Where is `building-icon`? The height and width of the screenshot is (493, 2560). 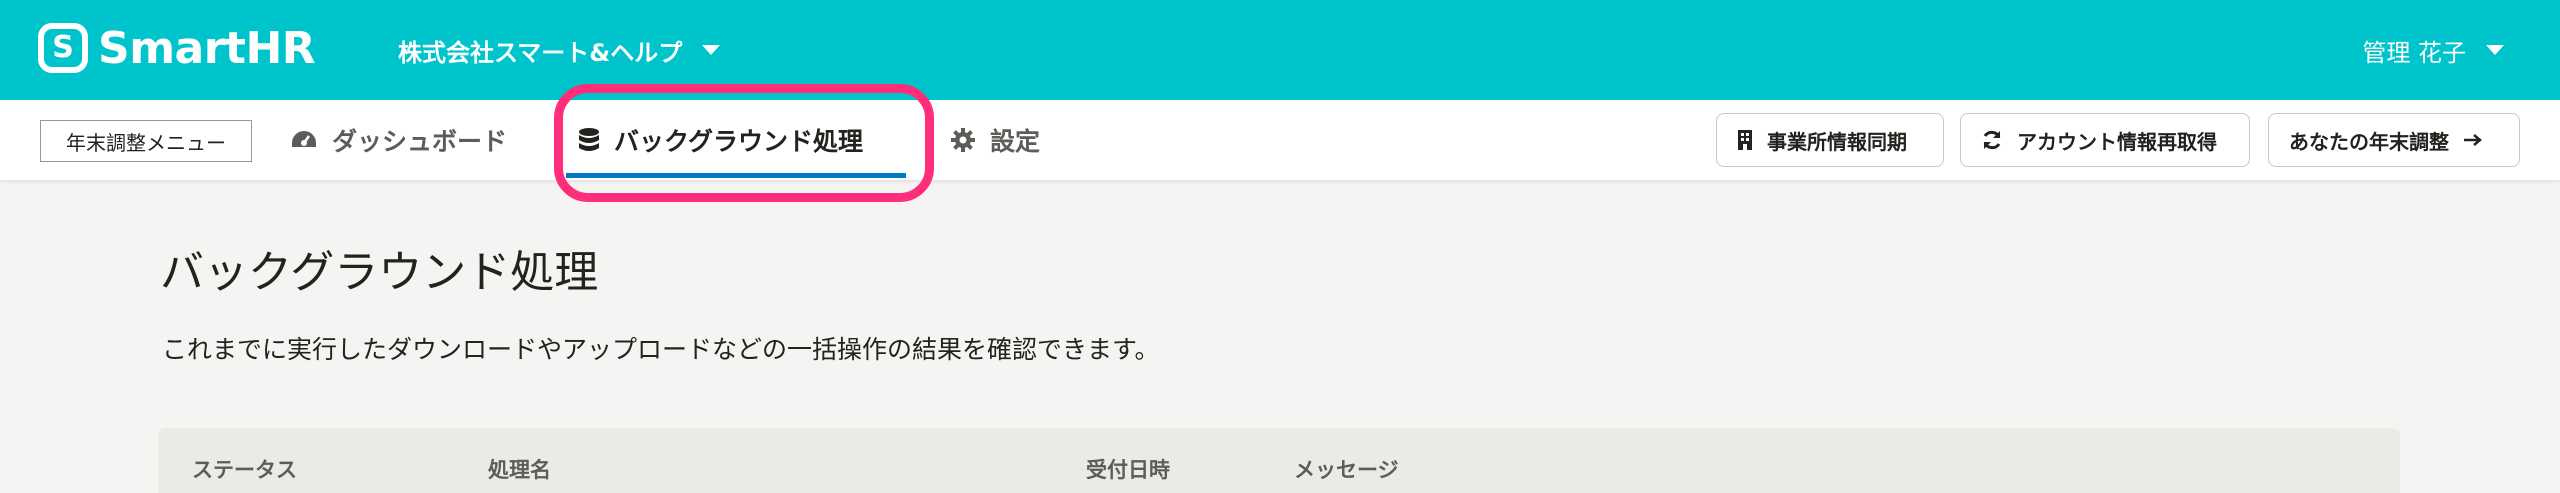 building-icon is located at coordinates (1745, 140).